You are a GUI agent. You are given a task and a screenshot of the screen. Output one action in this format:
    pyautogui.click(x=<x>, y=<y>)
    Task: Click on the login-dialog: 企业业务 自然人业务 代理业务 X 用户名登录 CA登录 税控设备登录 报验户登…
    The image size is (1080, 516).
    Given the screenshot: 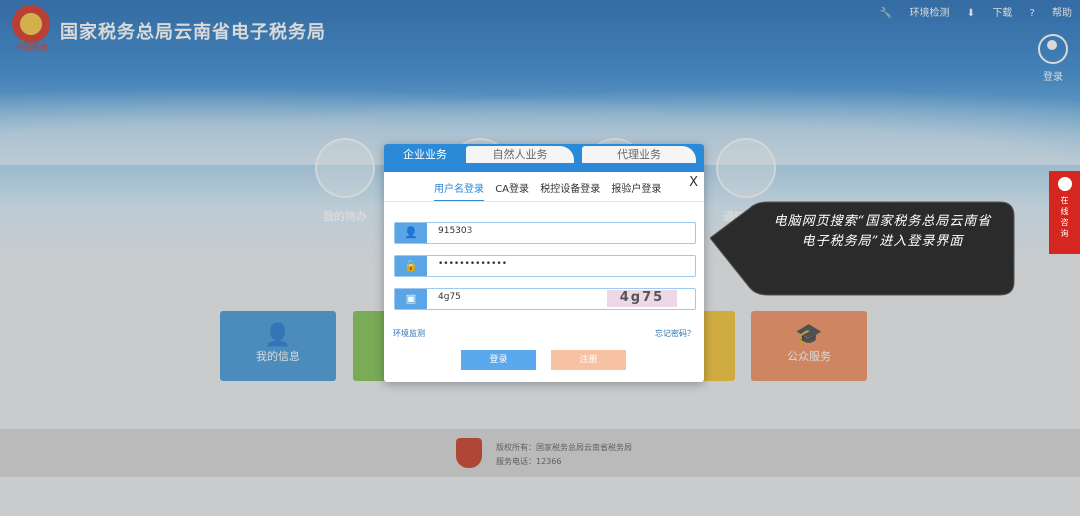 What is the action you would take?
    pyautogui.click(x=544, y=263)
    